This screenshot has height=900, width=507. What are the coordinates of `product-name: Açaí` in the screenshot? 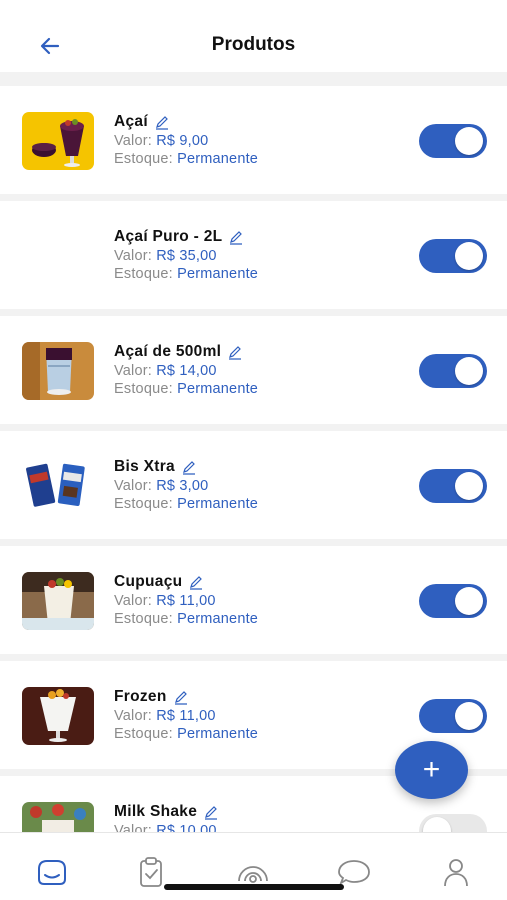 It's located at (131, 121).